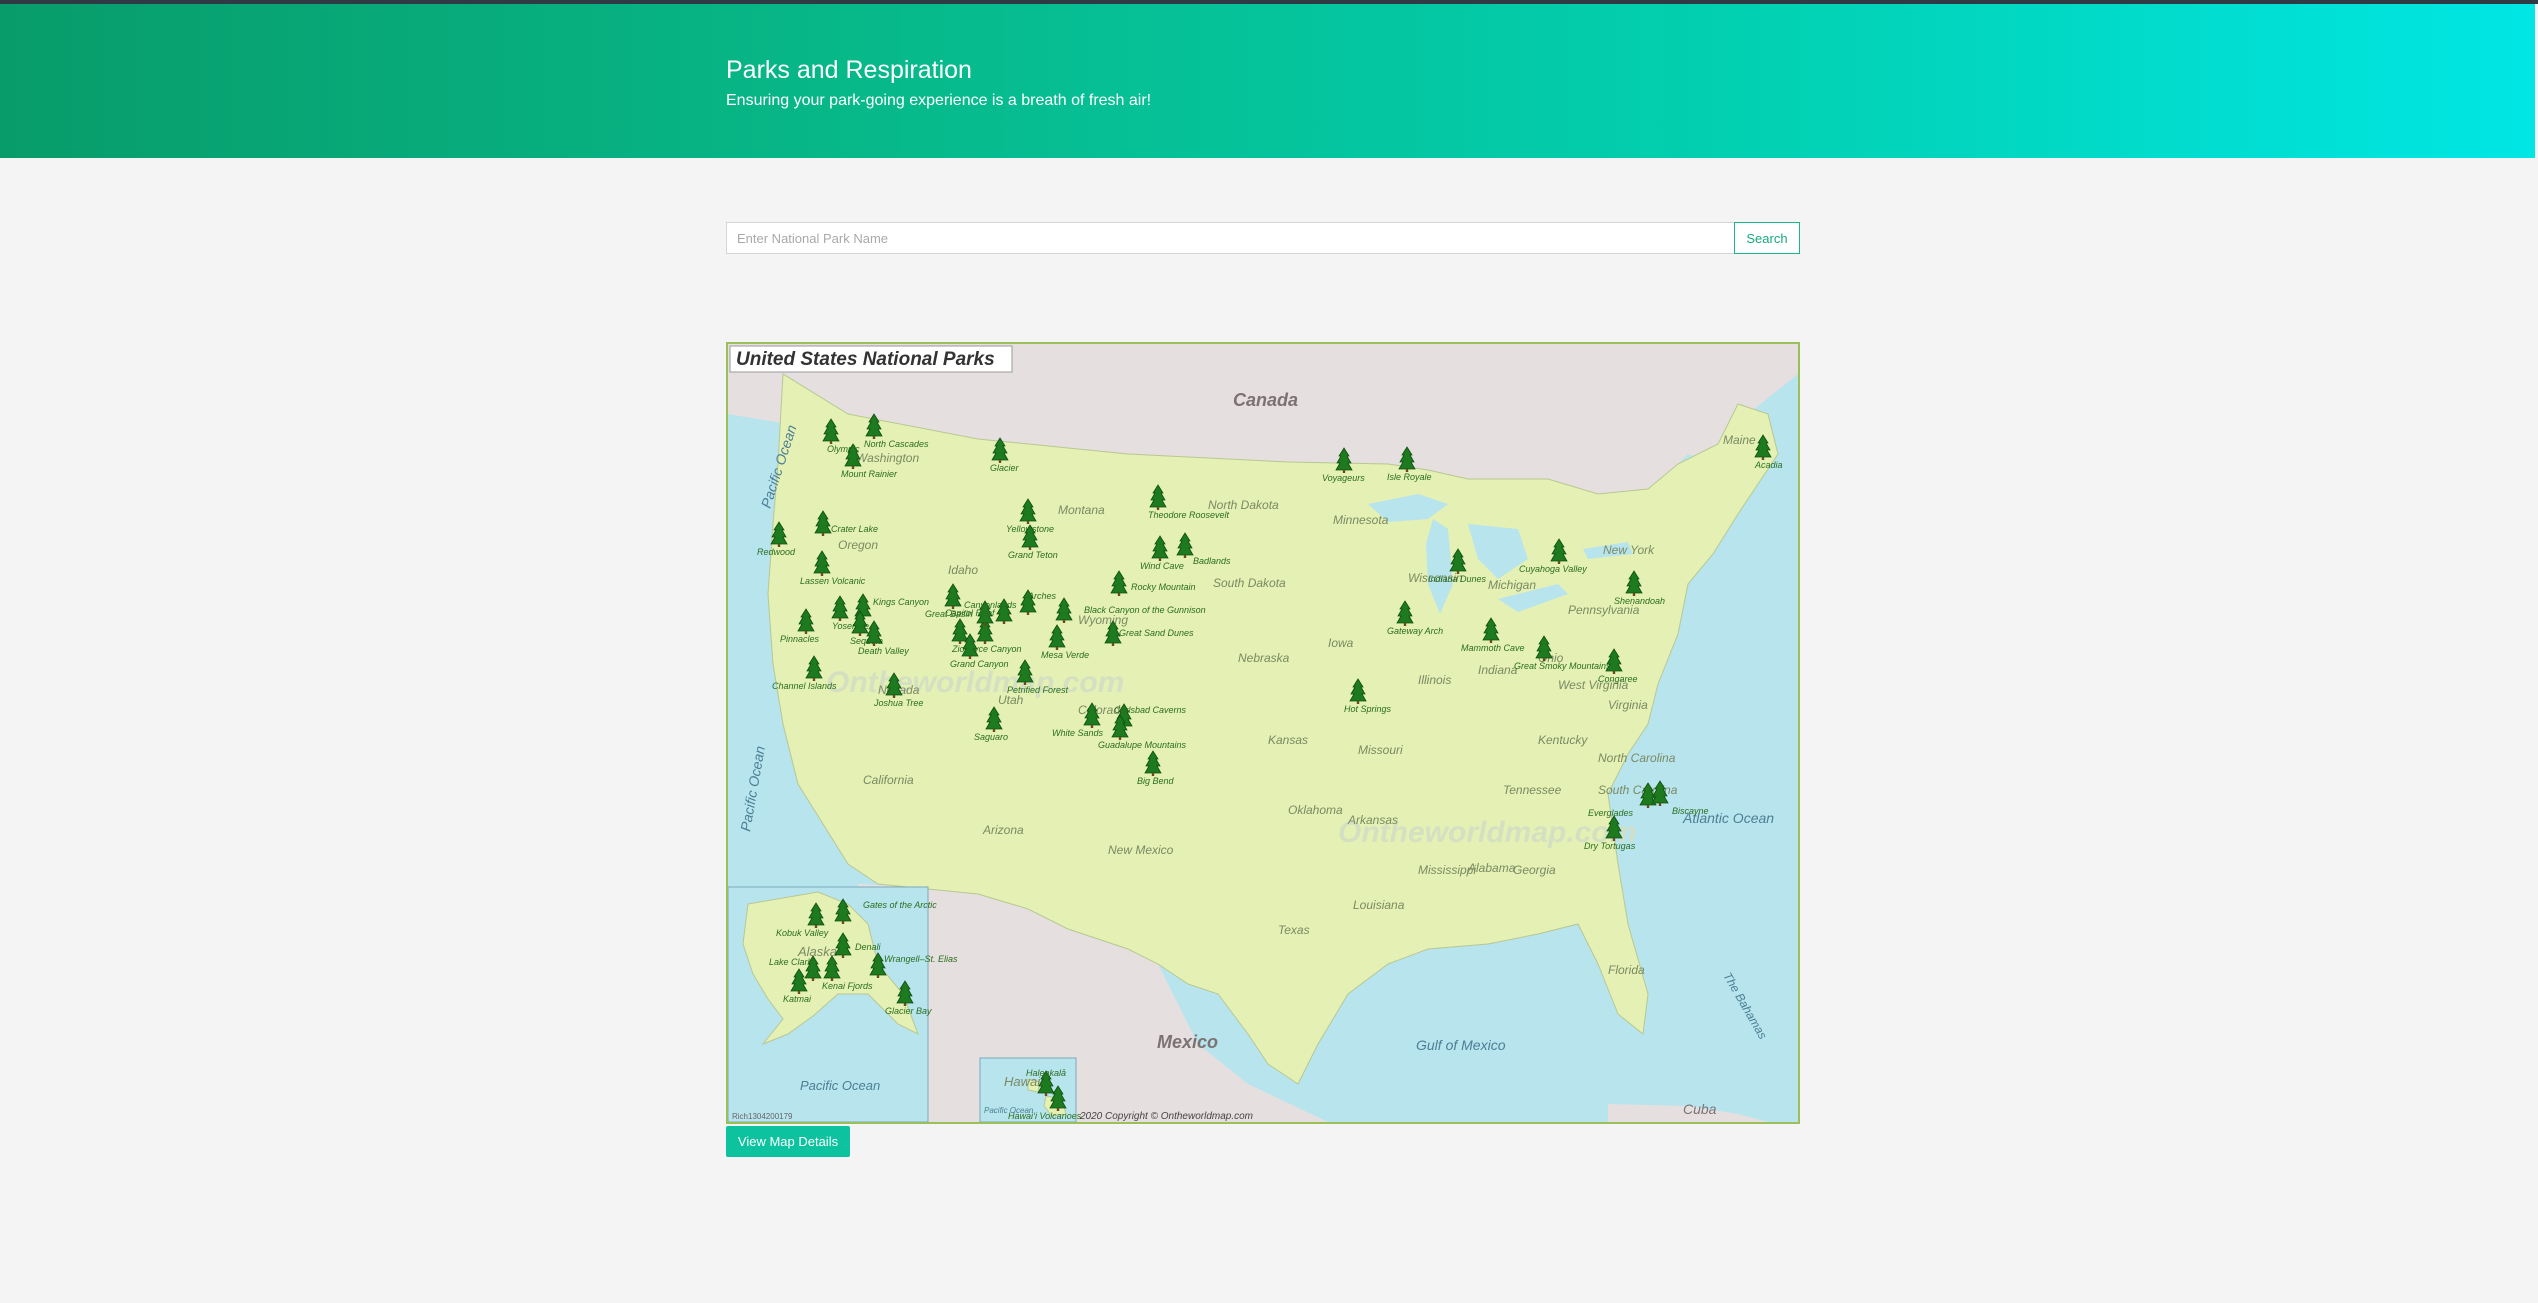  What do you see at coordinates (1379, 905) in the screenshot?
I see `state-label: Louisiana` at bounding box center [1379, 905].